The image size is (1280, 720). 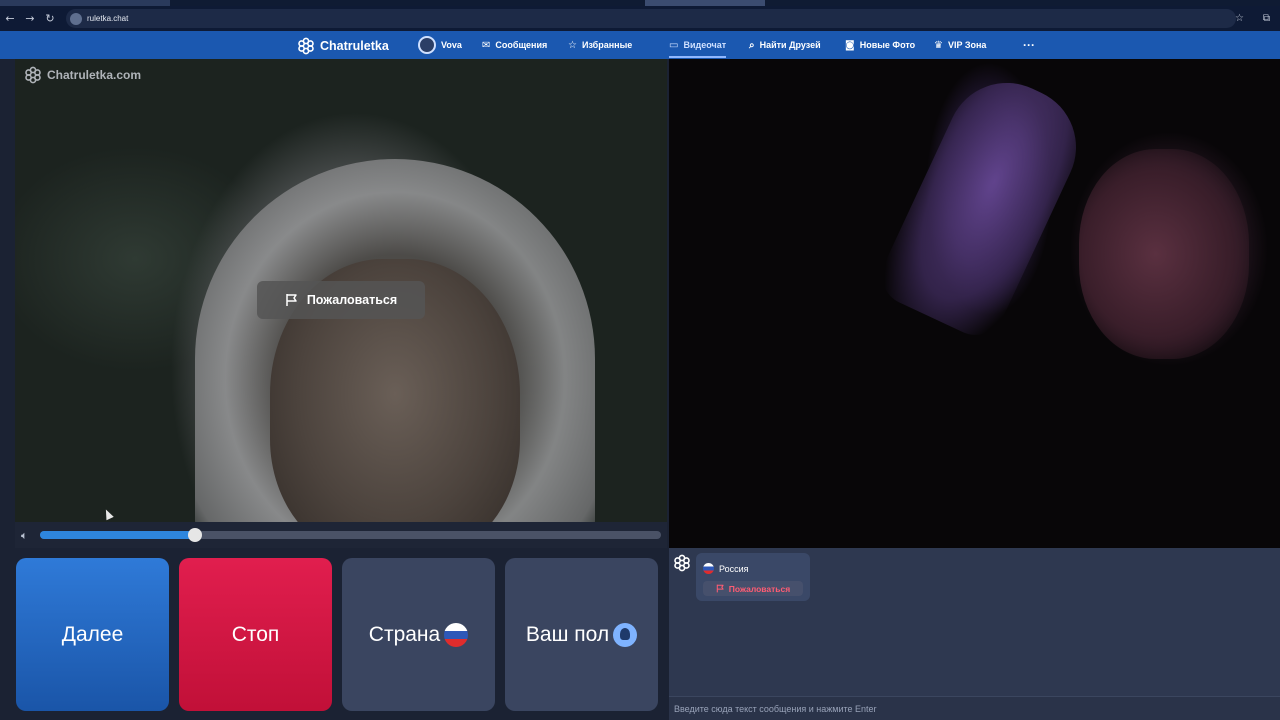 I want to click on volume-slider-thumb, so click(x=195, y=535).